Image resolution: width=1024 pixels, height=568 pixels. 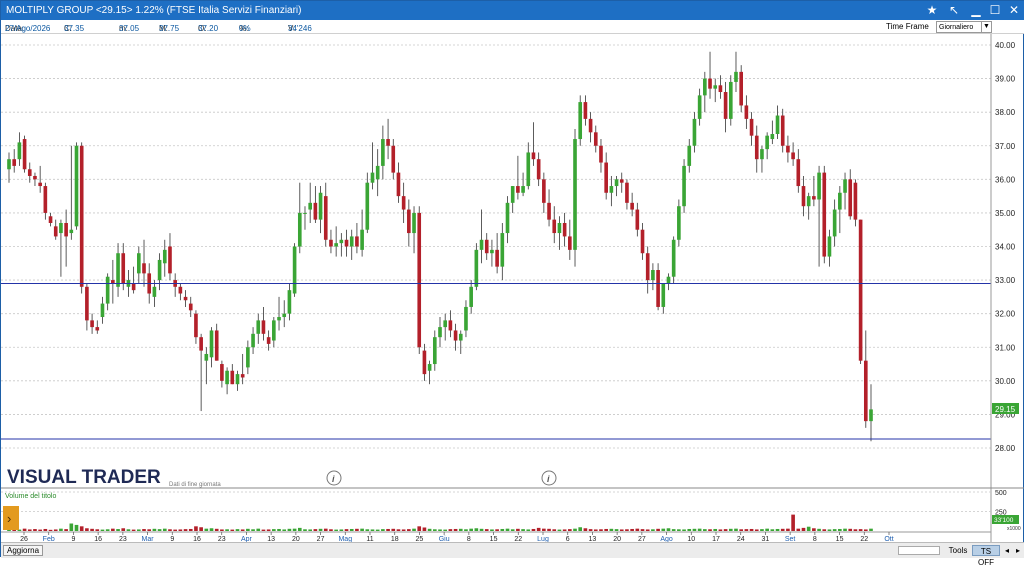 I want to click on chevron-left-icon: ◂, so click(x=1007, y=550).